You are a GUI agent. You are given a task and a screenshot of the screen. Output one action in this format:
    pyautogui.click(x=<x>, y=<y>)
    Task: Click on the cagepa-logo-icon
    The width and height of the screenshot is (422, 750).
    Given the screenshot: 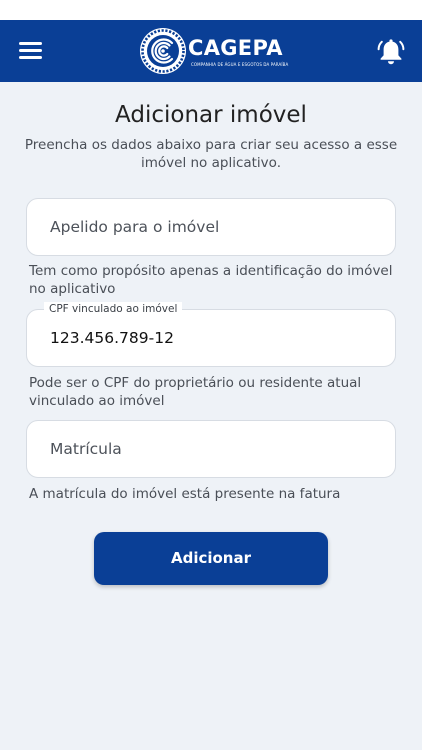 What is the action you would take?
    pyautogui.click(x=163, y=51)
    